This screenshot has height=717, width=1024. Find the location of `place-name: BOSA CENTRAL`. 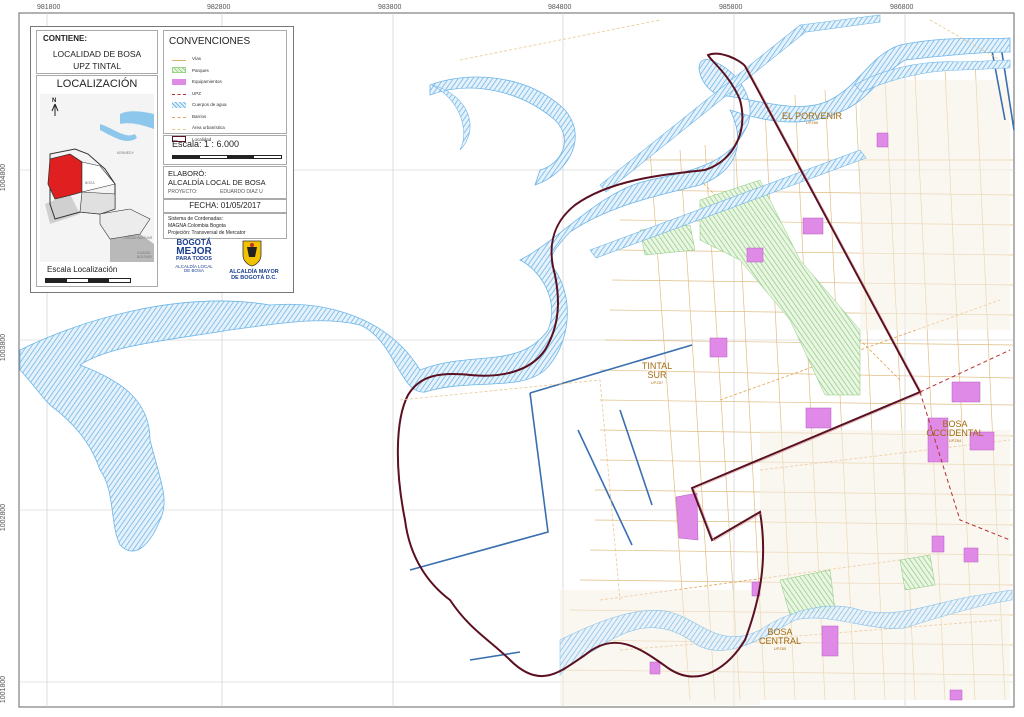

place-name: BOSA CENTRAL is located at coordinates (779, 637).